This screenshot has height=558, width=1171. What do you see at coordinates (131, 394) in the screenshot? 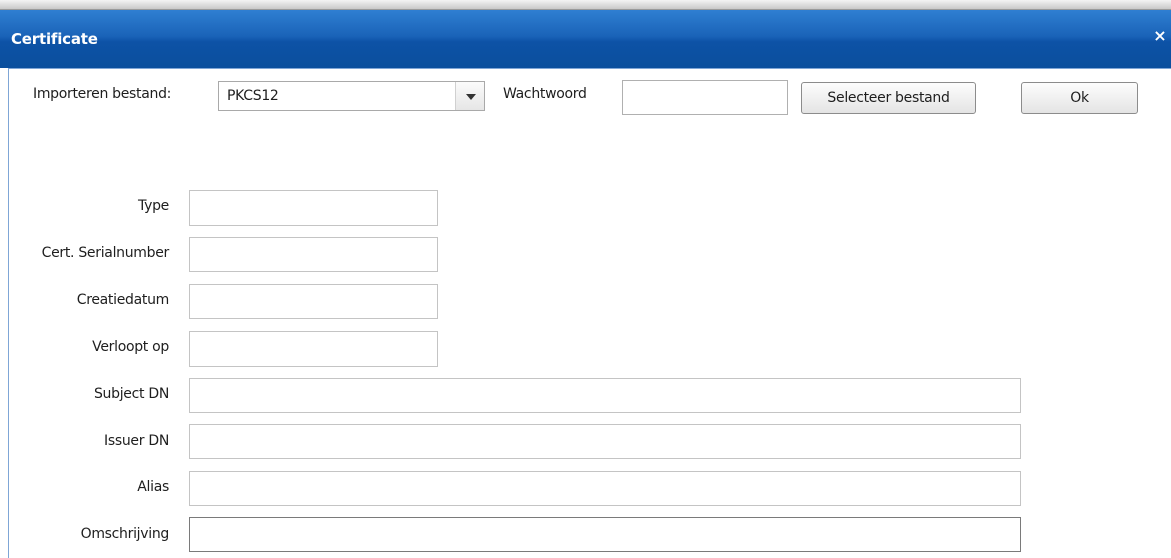
I see `subject-dn-label: Subject DN` at bounding box center [131, 394].